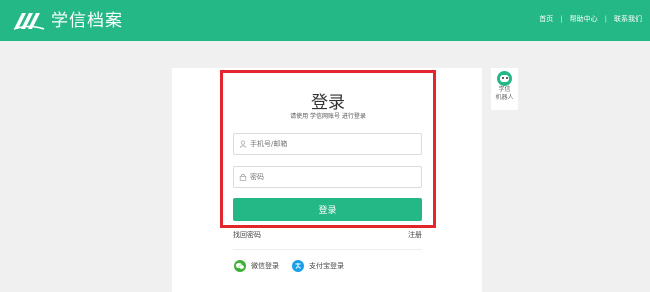  Describe the element at coordinates (504, 78) in the screenshot. I see `robot-icon` at that location.